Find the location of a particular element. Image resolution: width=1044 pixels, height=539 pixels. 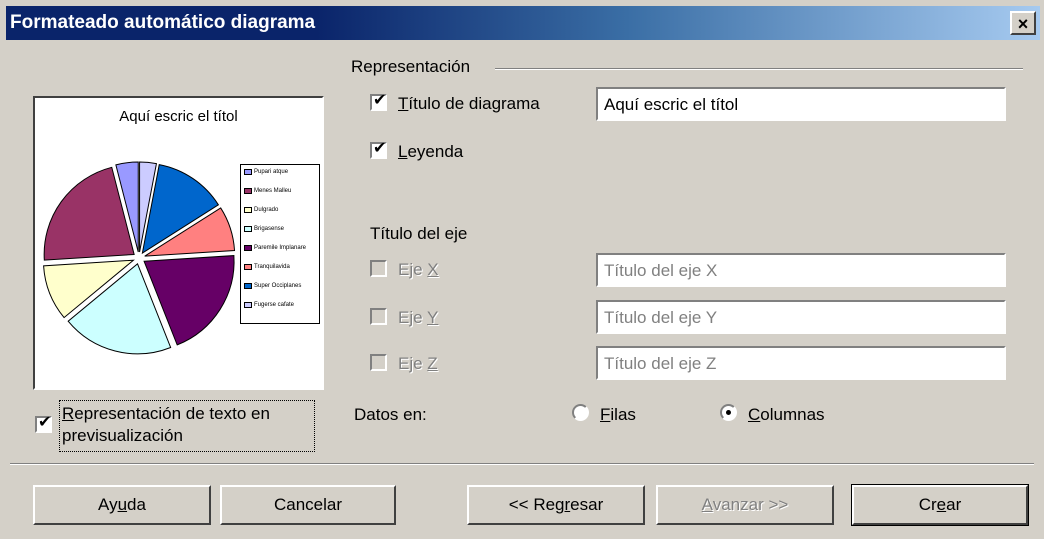

axis-x-checkbox is located at coordinates (378, 268).